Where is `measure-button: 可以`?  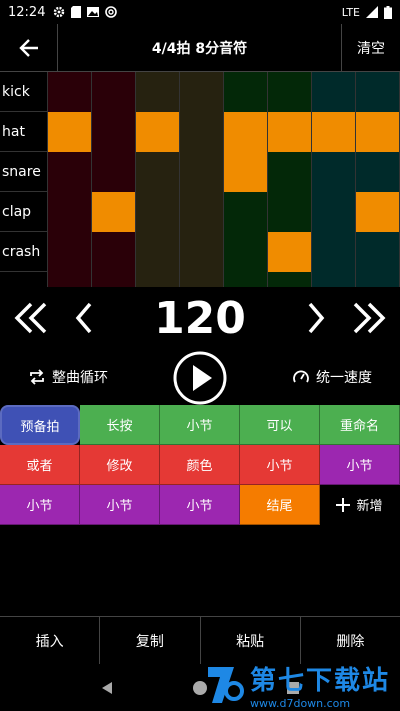
measure-button: 可以 is located at coordinates (280, 425).